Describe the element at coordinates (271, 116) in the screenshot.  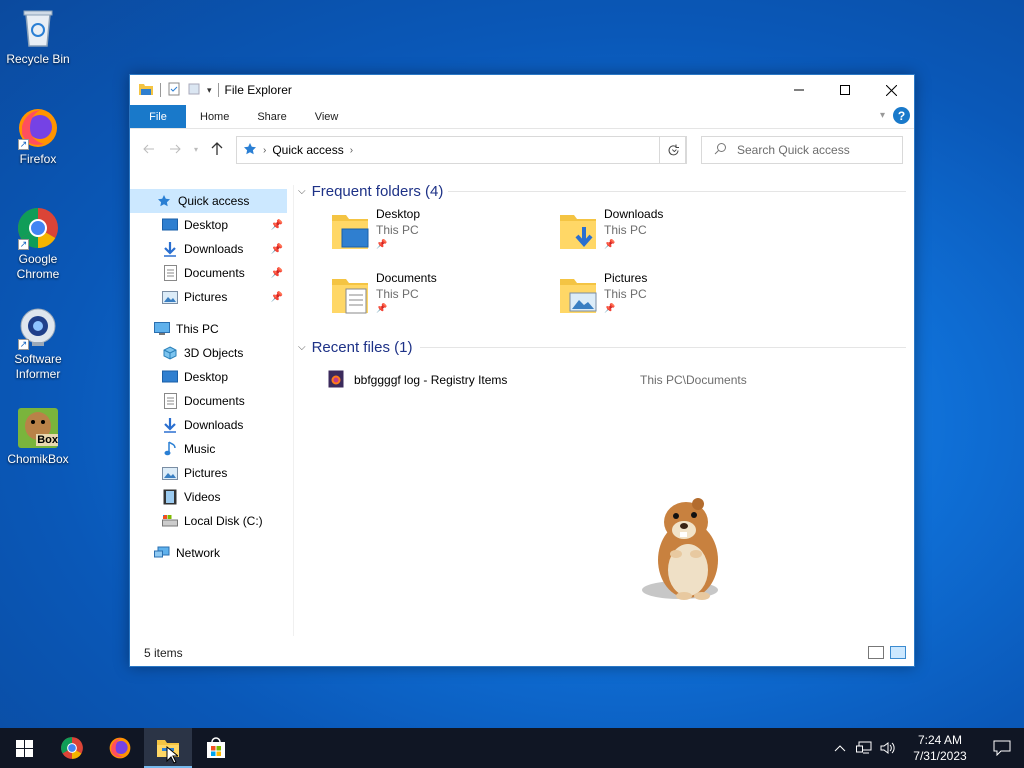
I see `tab-share: Share` at that location.